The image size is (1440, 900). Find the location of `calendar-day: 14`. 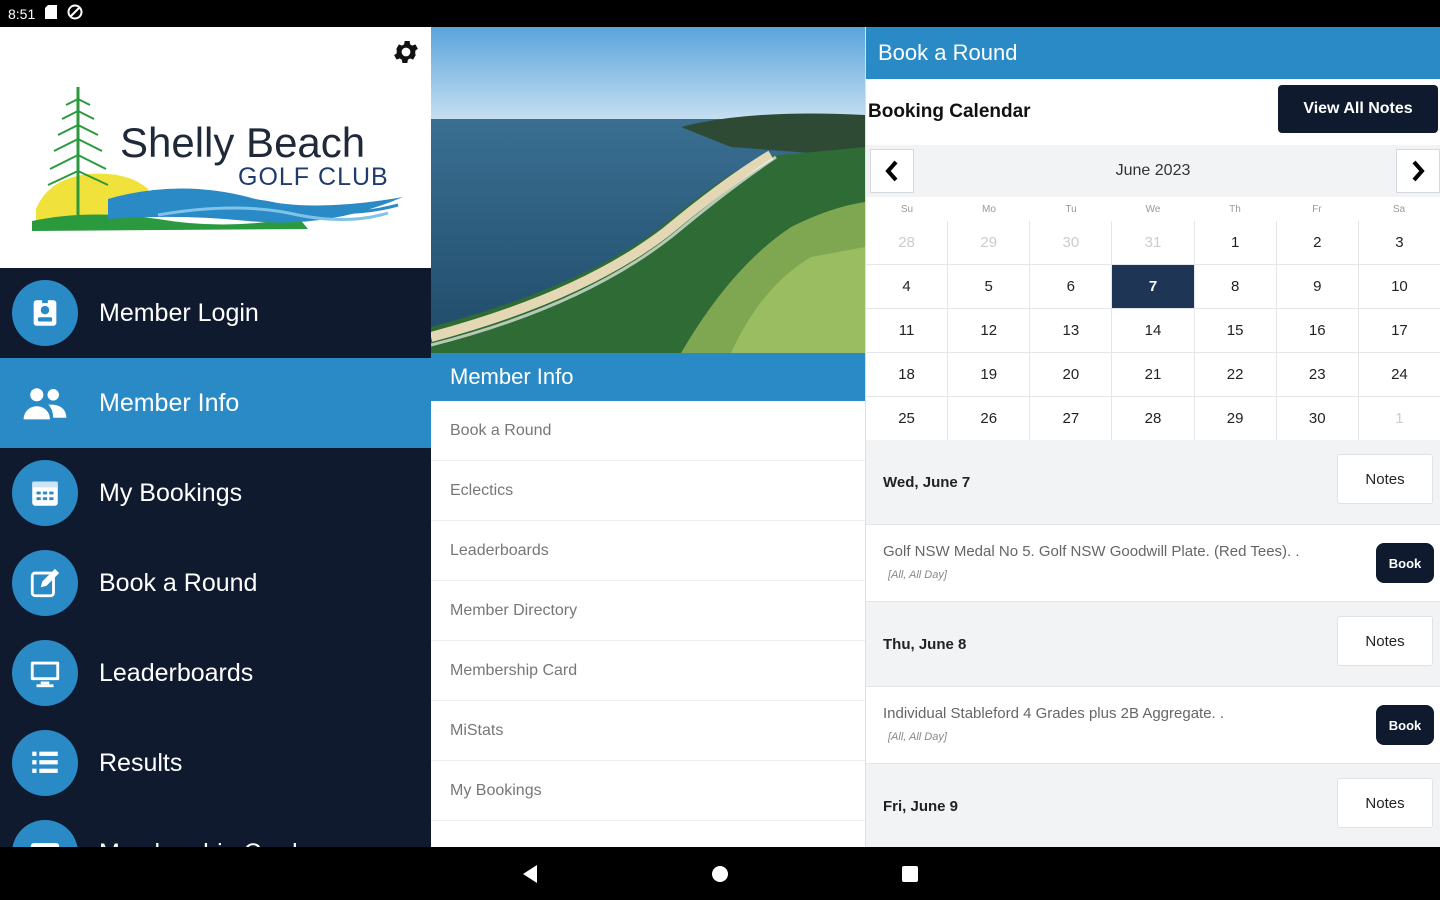

calendar-day: 14 is located at coordinates (1153, 330).